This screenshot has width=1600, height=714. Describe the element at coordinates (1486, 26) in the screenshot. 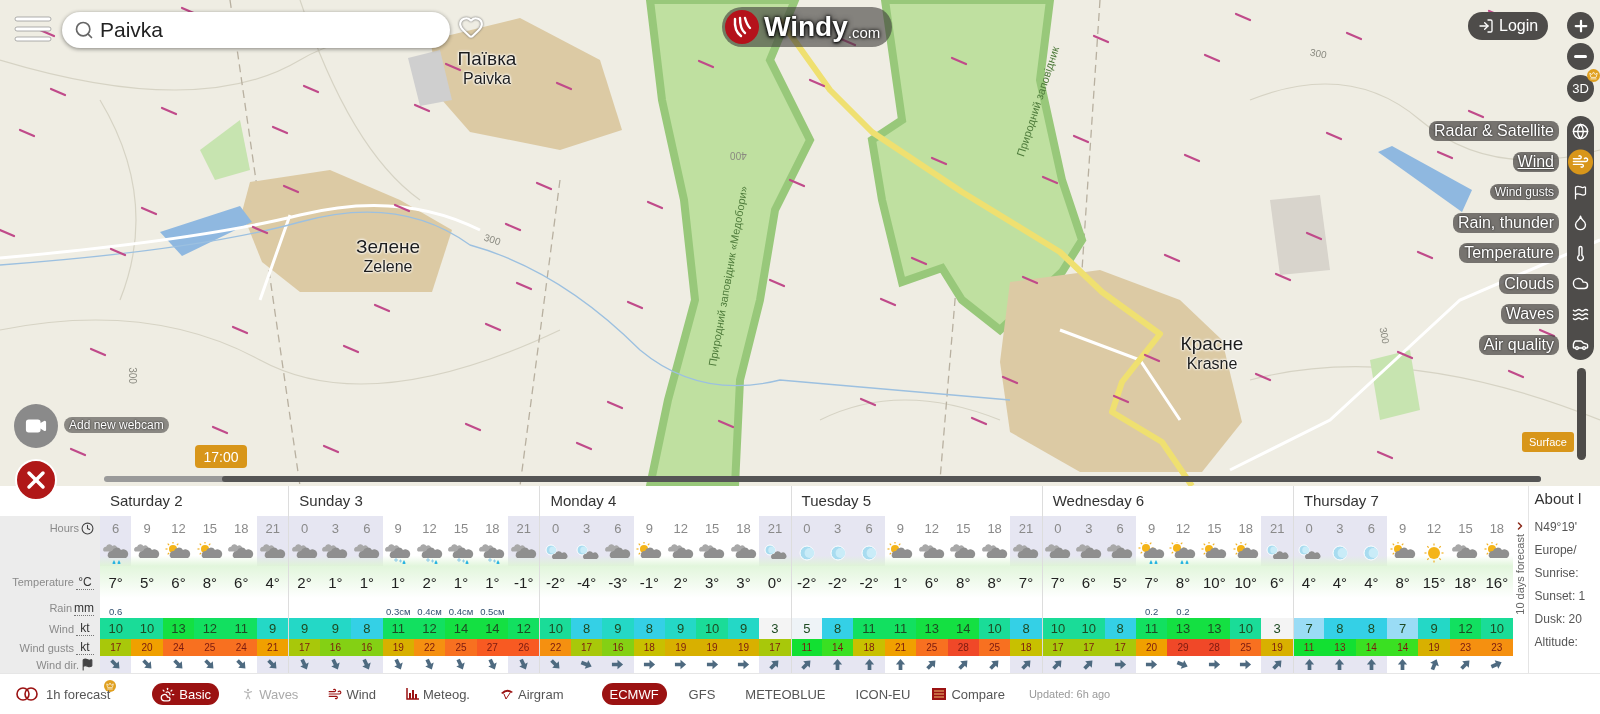

I see `login-icon` at that location.